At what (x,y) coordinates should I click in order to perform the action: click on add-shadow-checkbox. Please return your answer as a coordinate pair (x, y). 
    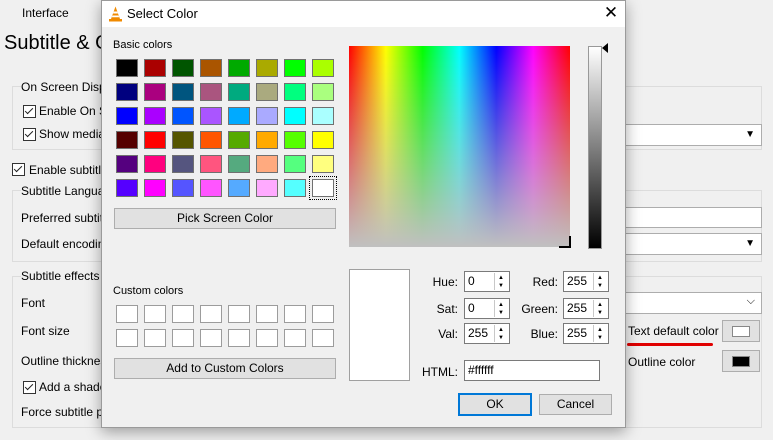
    Looking at the image, I should click on (29, 389).